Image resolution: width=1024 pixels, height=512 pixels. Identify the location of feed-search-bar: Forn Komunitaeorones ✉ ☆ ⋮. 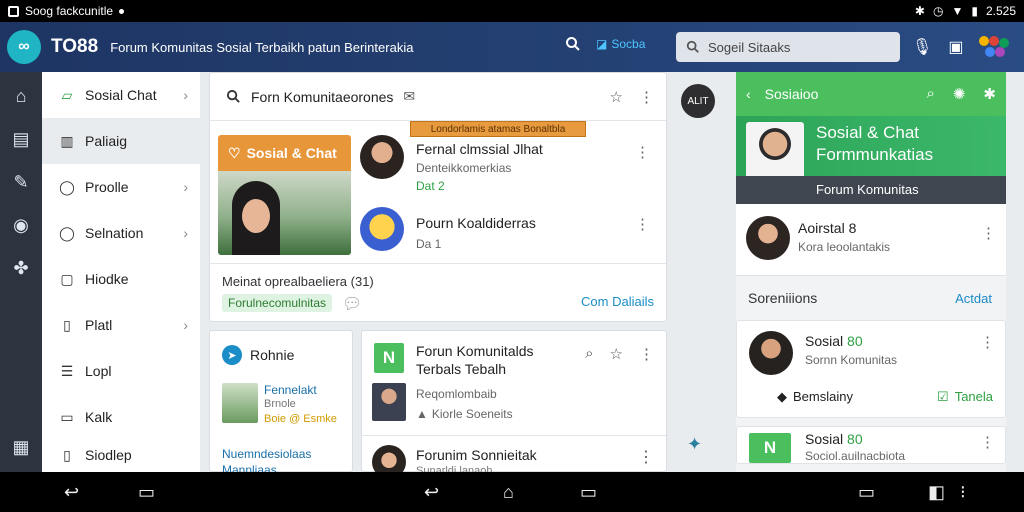
(438, 97).